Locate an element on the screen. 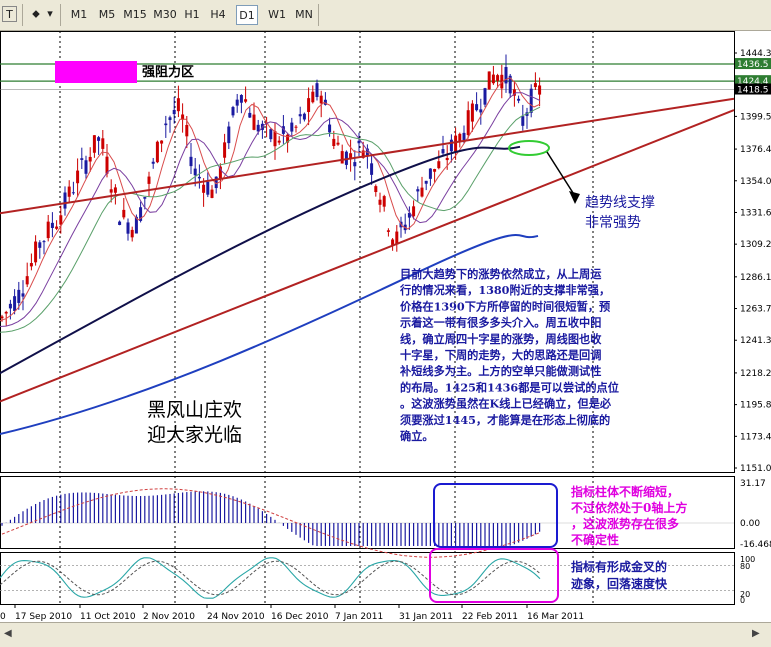  analysis-text-line: 确立。 is located at coordinates (417, 436).